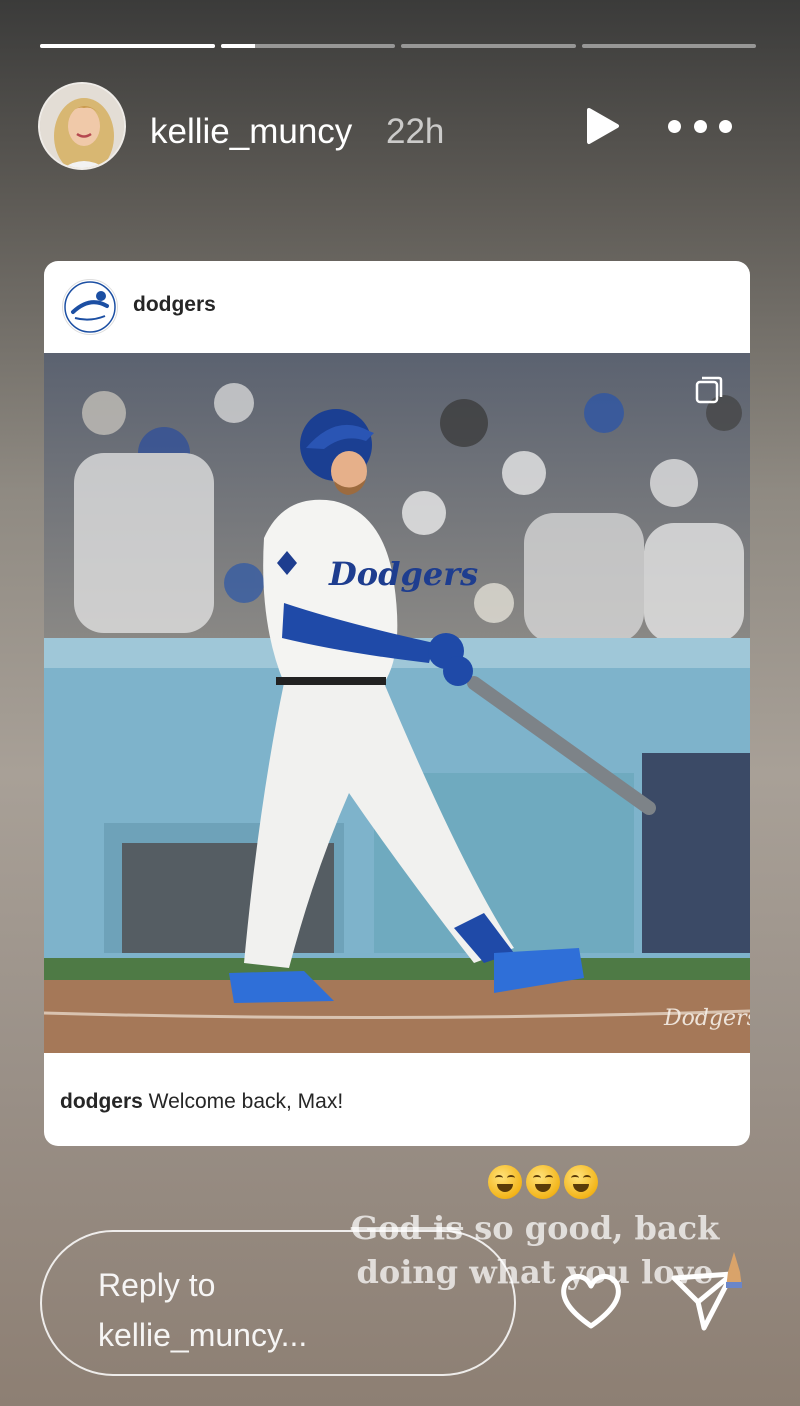 Image resolution: width=800 pixels, height=1406 pixels. What do you see at coordinates (90, 307) in the screenshot?
I see `dodgers-logo` at bounding box center [90, 307].